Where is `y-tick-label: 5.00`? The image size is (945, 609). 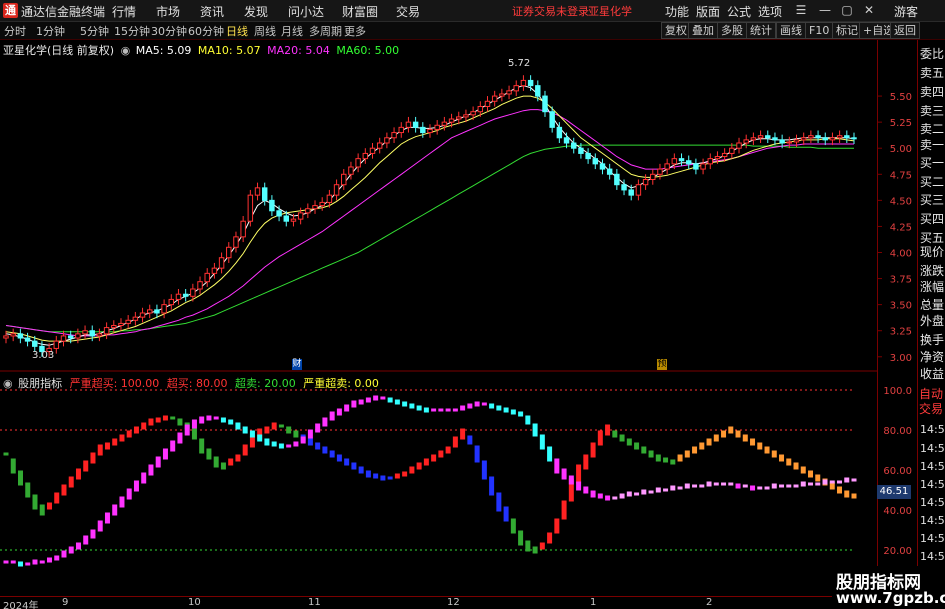 y-tick-label: 5.00 is located at coordinates (901, 149).